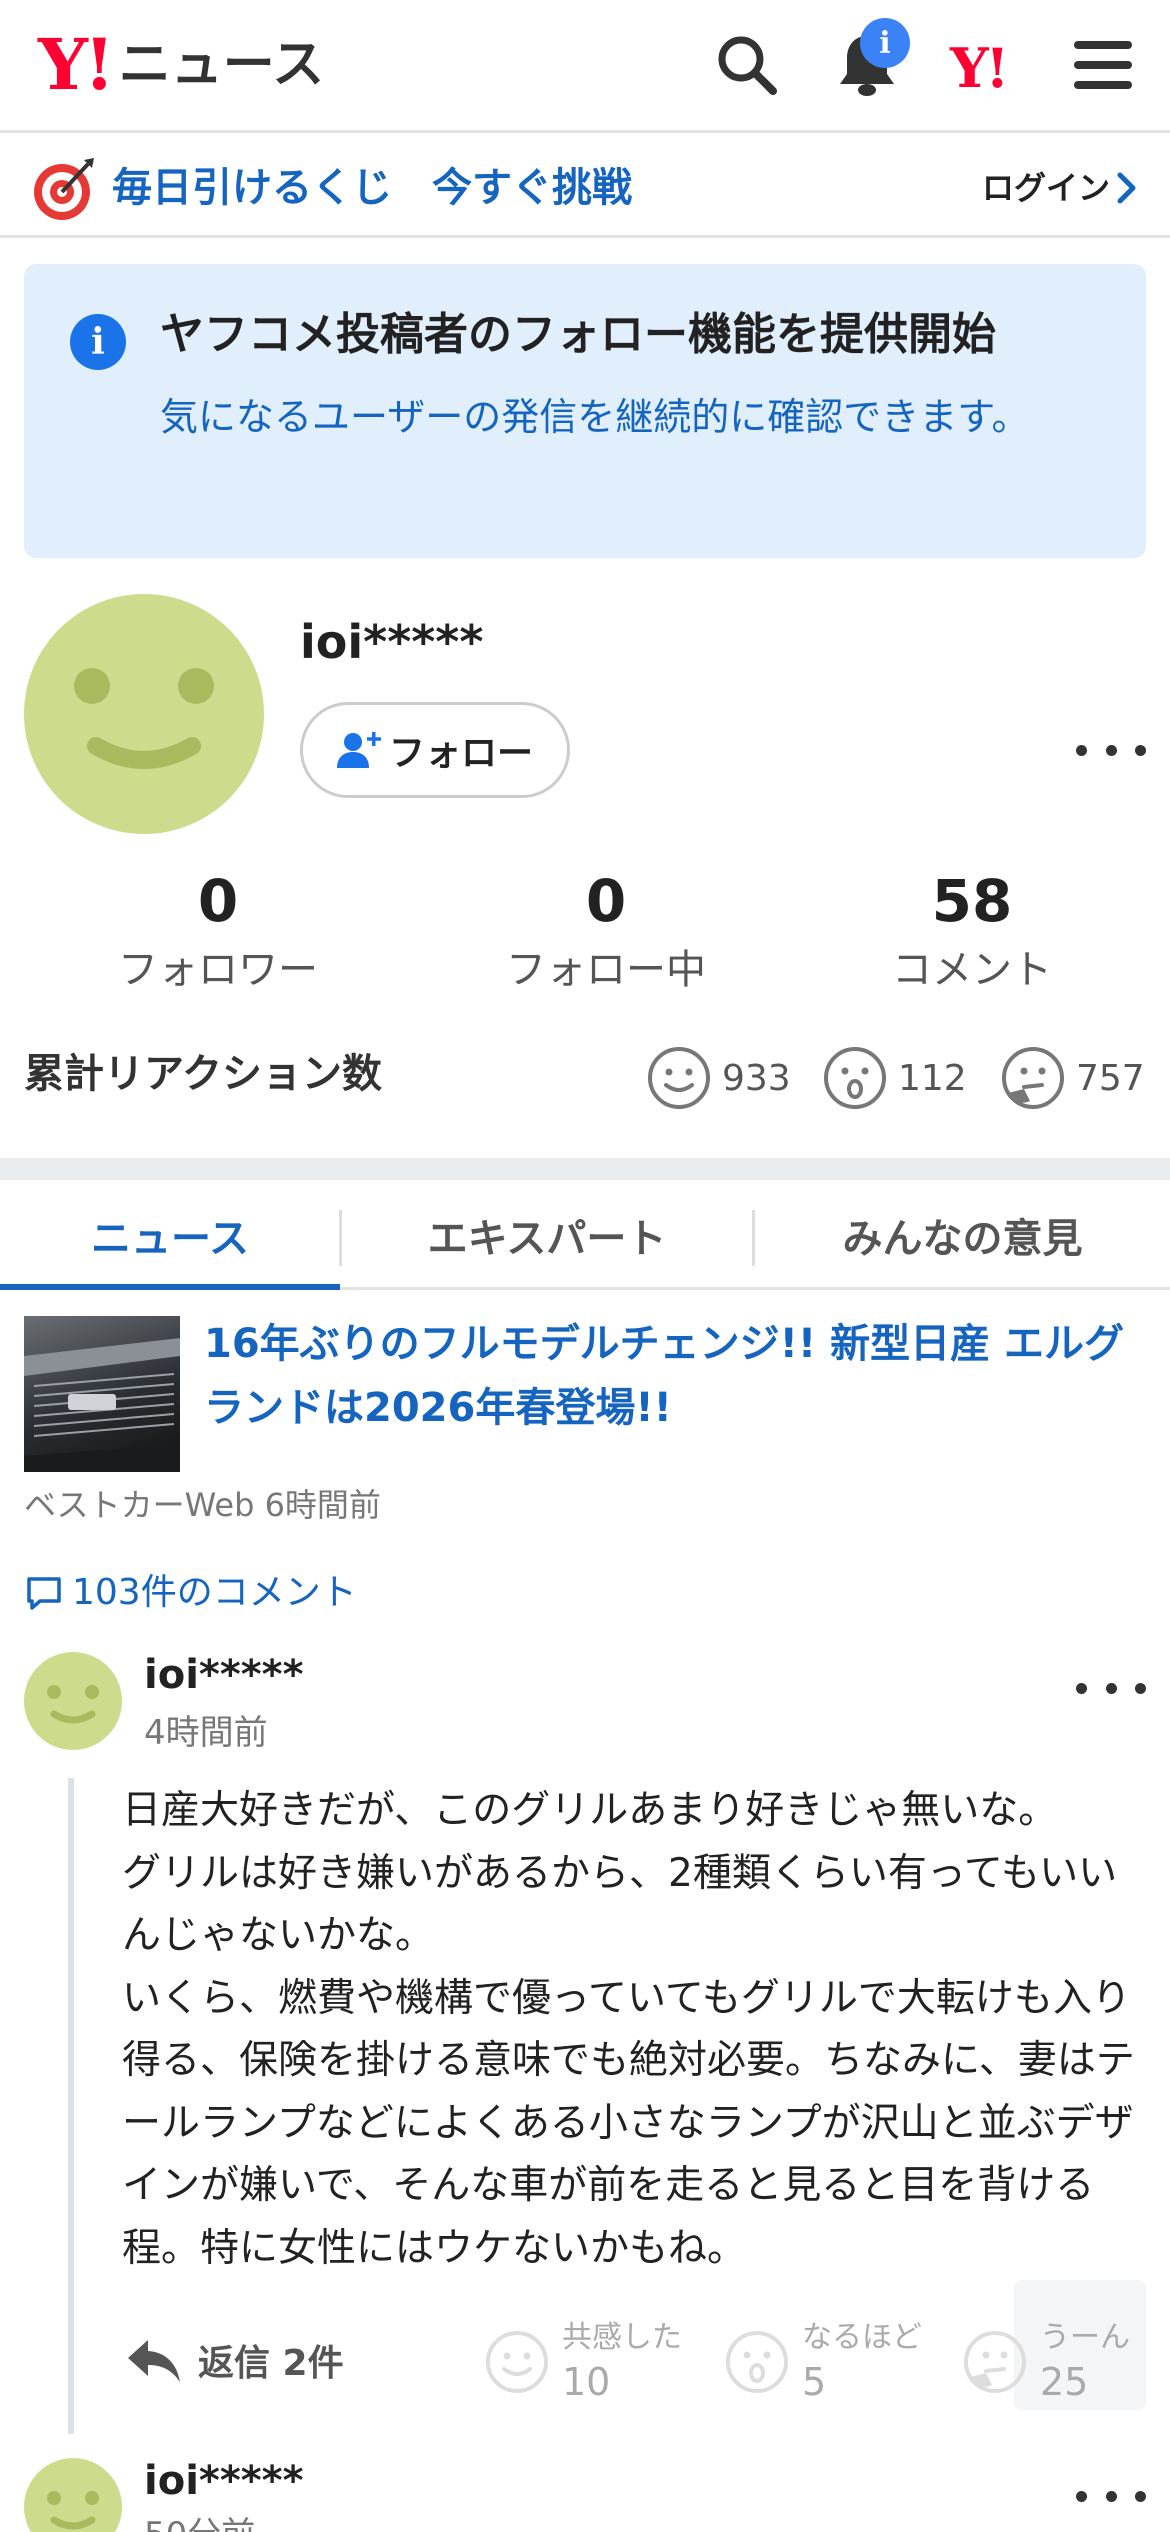 The height and width of the screenshot is (2532, 1170). Describe the element at coordinates (1103, 65) in the screenshot. I see `hamburger-menu-icon` at that location.